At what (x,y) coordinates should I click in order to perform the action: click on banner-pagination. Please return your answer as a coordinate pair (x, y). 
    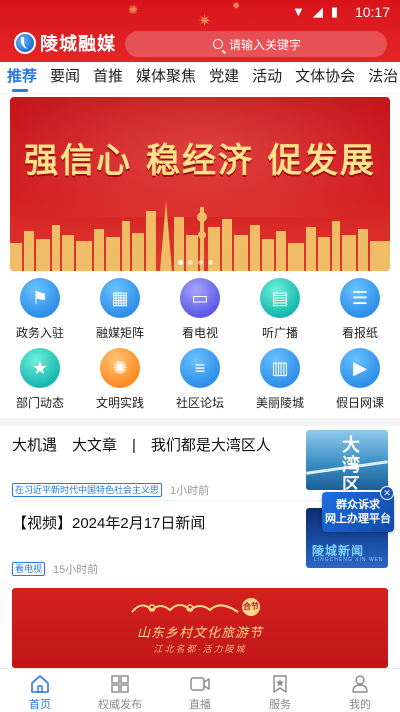
    Looking at the image, I should click on (195, 262).